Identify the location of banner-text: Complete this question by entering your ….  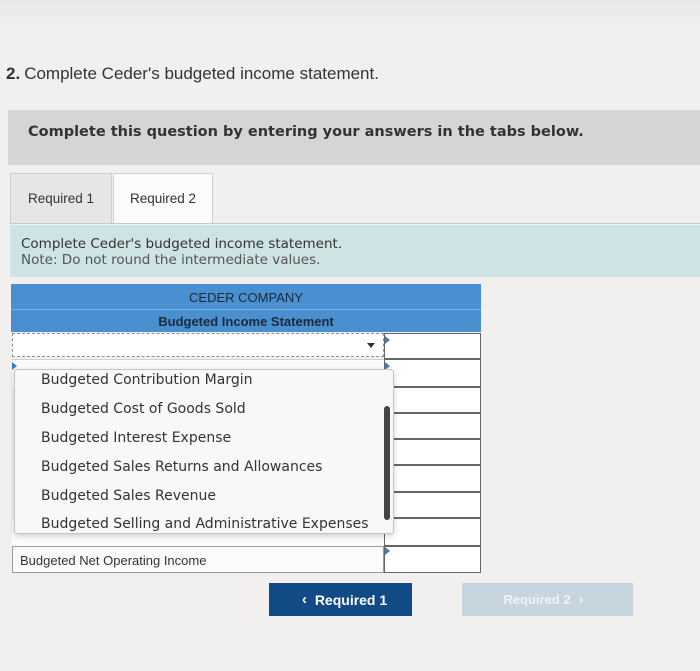
(306, 132).